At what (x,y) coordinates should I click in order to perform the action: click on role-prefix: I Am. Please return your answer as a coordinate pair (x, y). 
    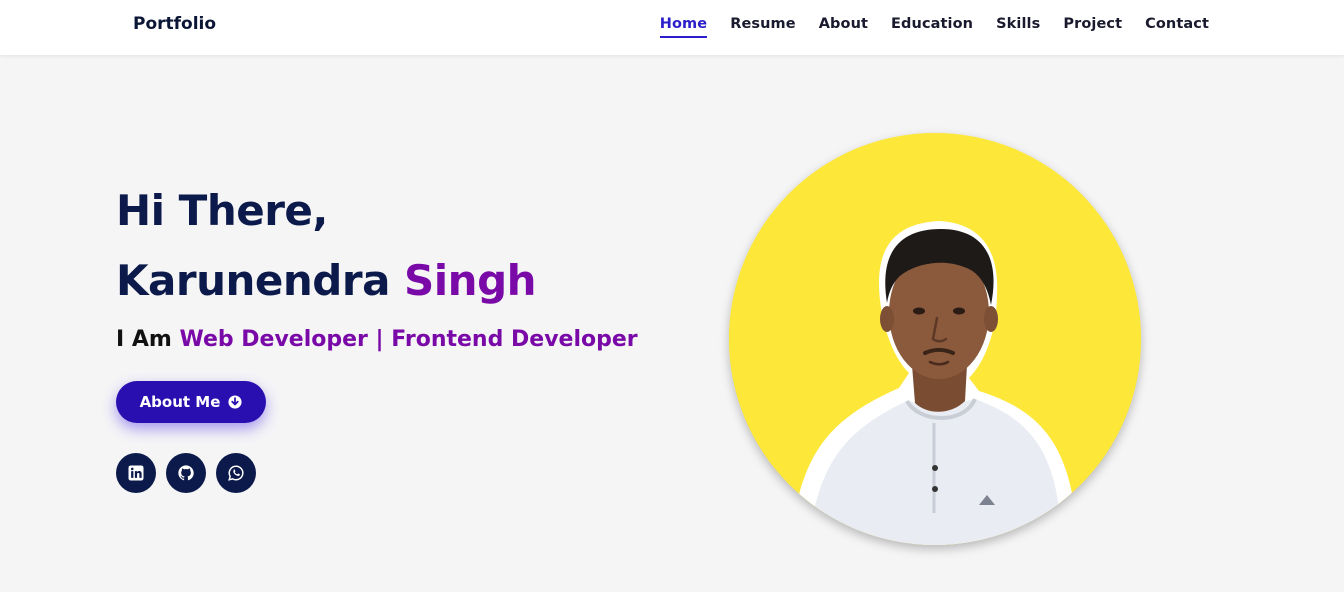
    Looking at the image, I should click on (148, 339).